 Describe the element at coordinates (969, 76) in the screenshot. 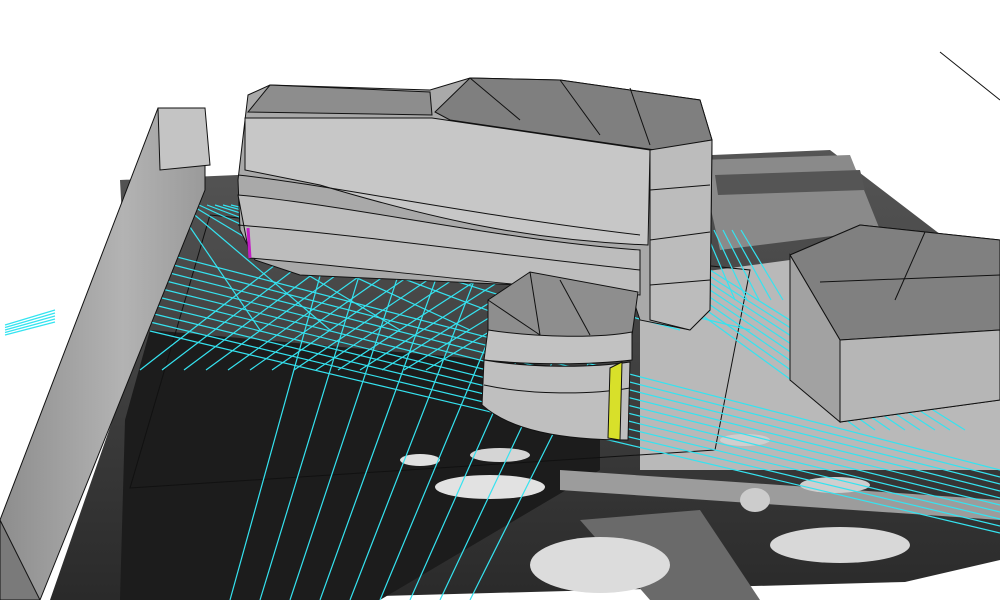

I see `axis-line` at that location.